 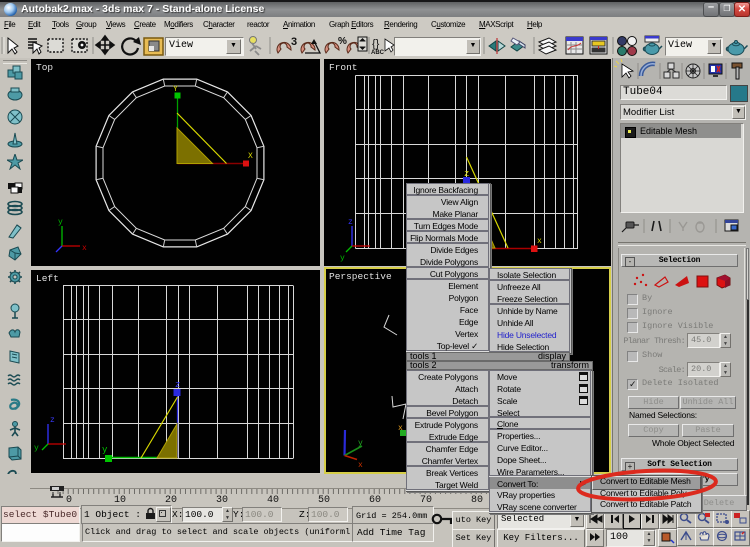 I want to click on svg-text: Left, so click(x=47, y=278).